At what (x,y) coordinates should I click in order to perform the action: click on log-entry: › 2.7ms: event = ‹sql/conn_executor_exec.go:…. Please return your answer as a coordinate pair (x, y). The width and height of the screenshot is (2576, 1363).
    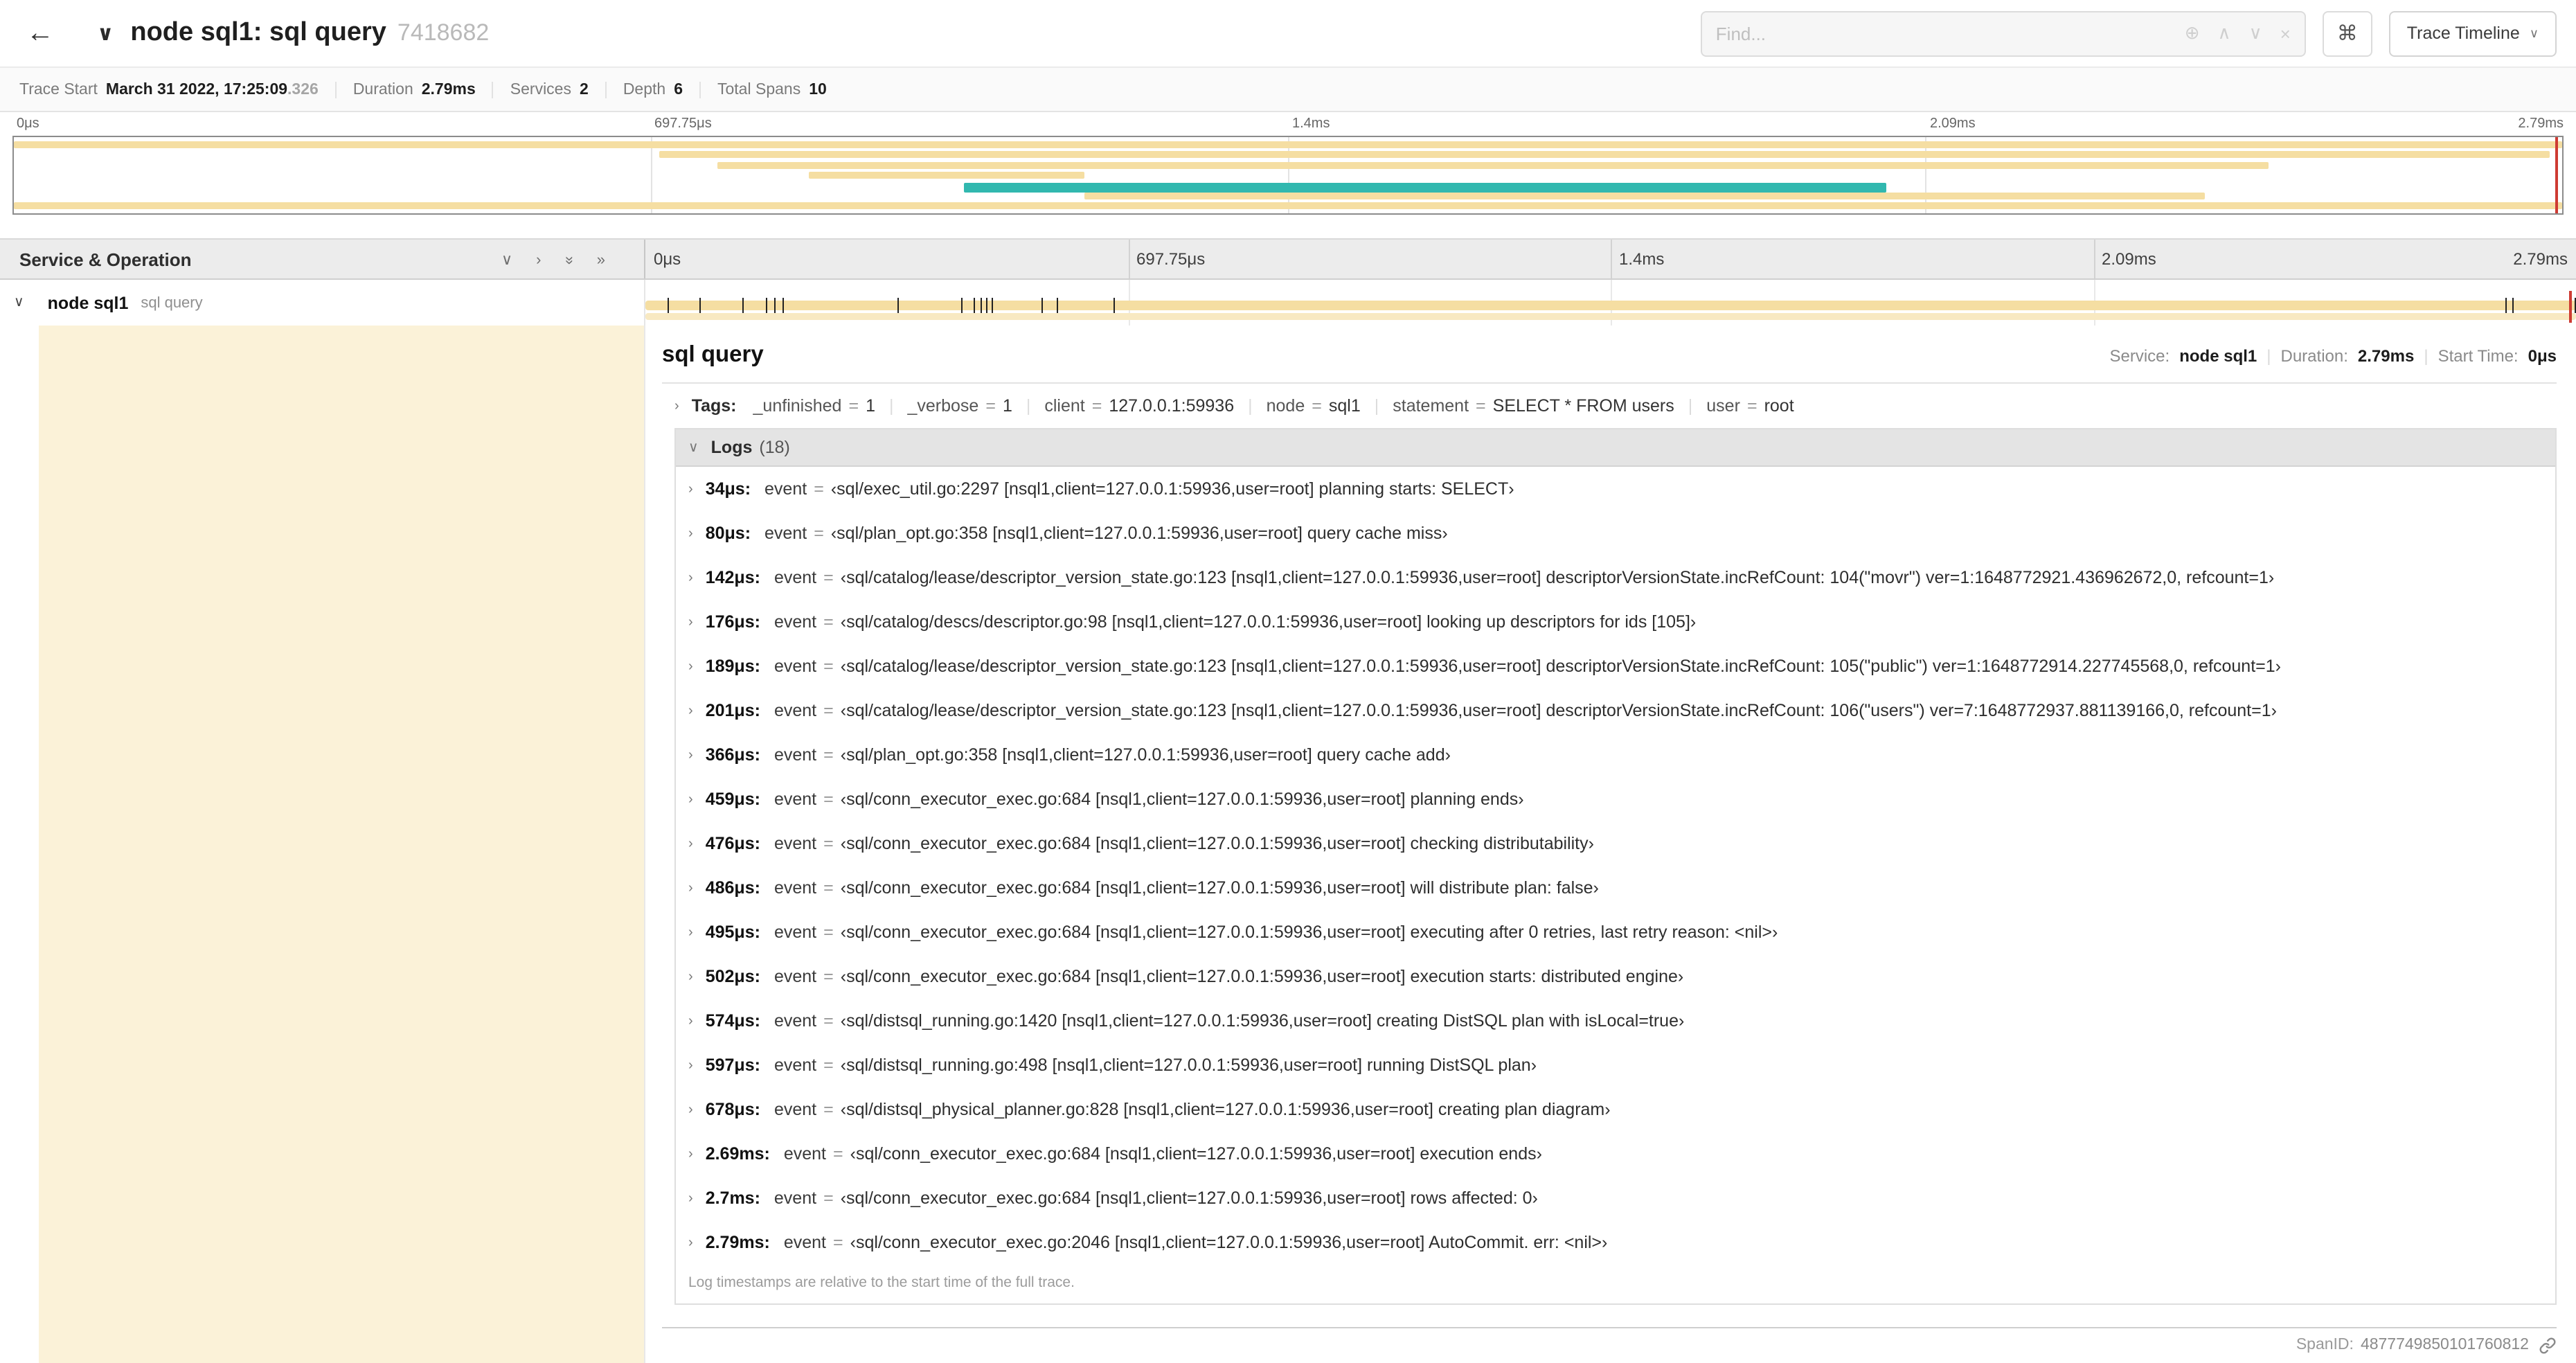
    Looking at the image, I should click on (1615, 1198).